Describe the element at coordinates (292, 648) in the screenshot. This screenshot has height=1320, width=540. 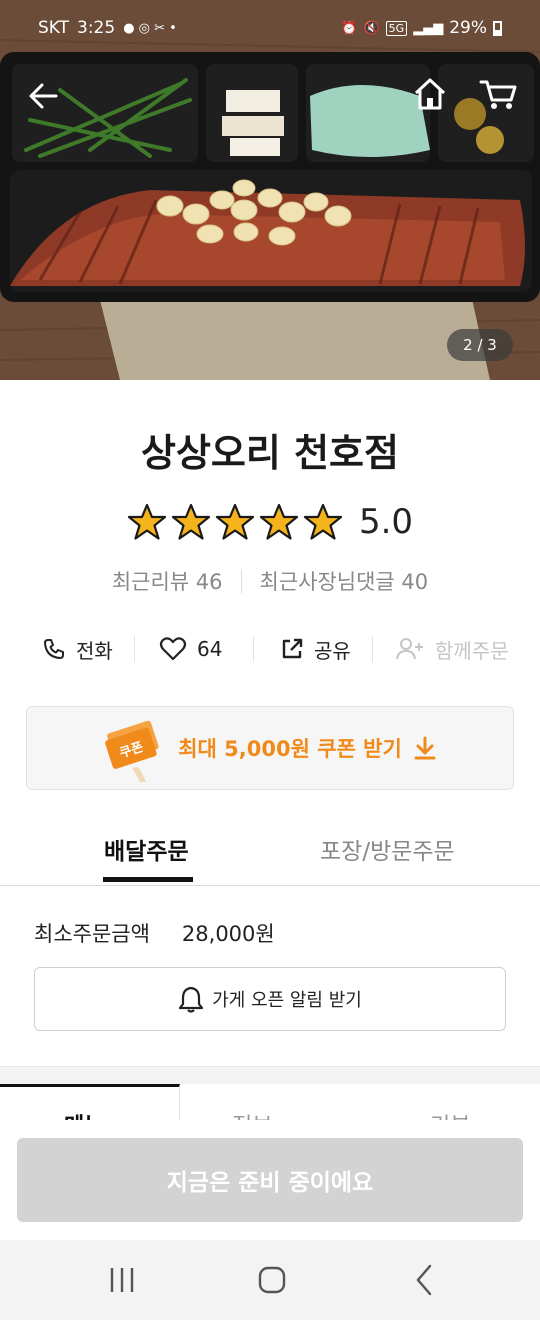
I see `share-icon` at that location.